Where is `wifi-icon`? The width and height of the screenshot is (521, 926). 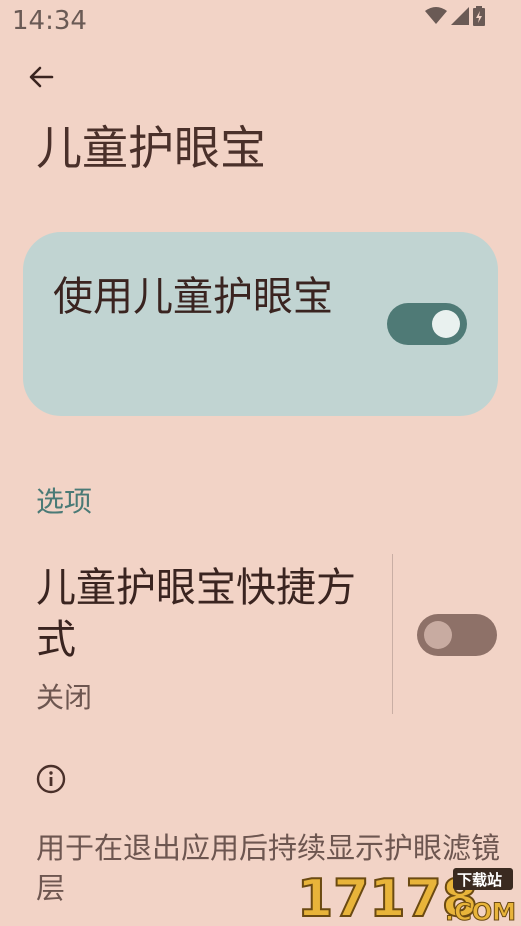 wifi-icon is located at coordinates (436, 15).